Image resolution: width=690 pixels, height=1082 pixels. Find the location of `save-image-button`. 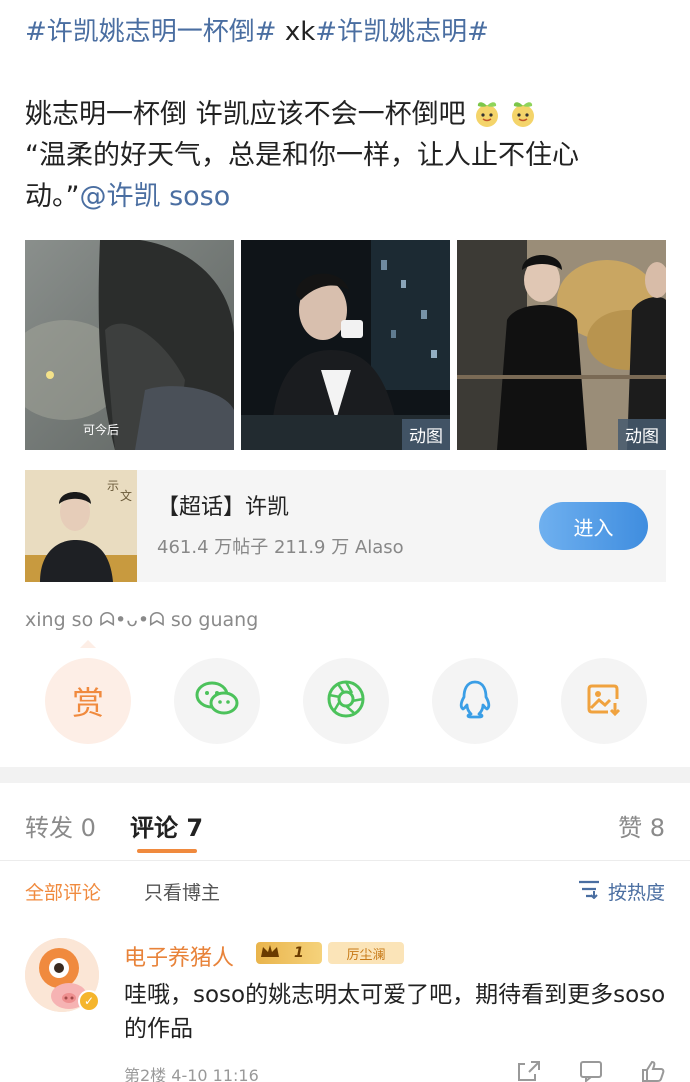

save-image-button is located at coordinates (604, 701).